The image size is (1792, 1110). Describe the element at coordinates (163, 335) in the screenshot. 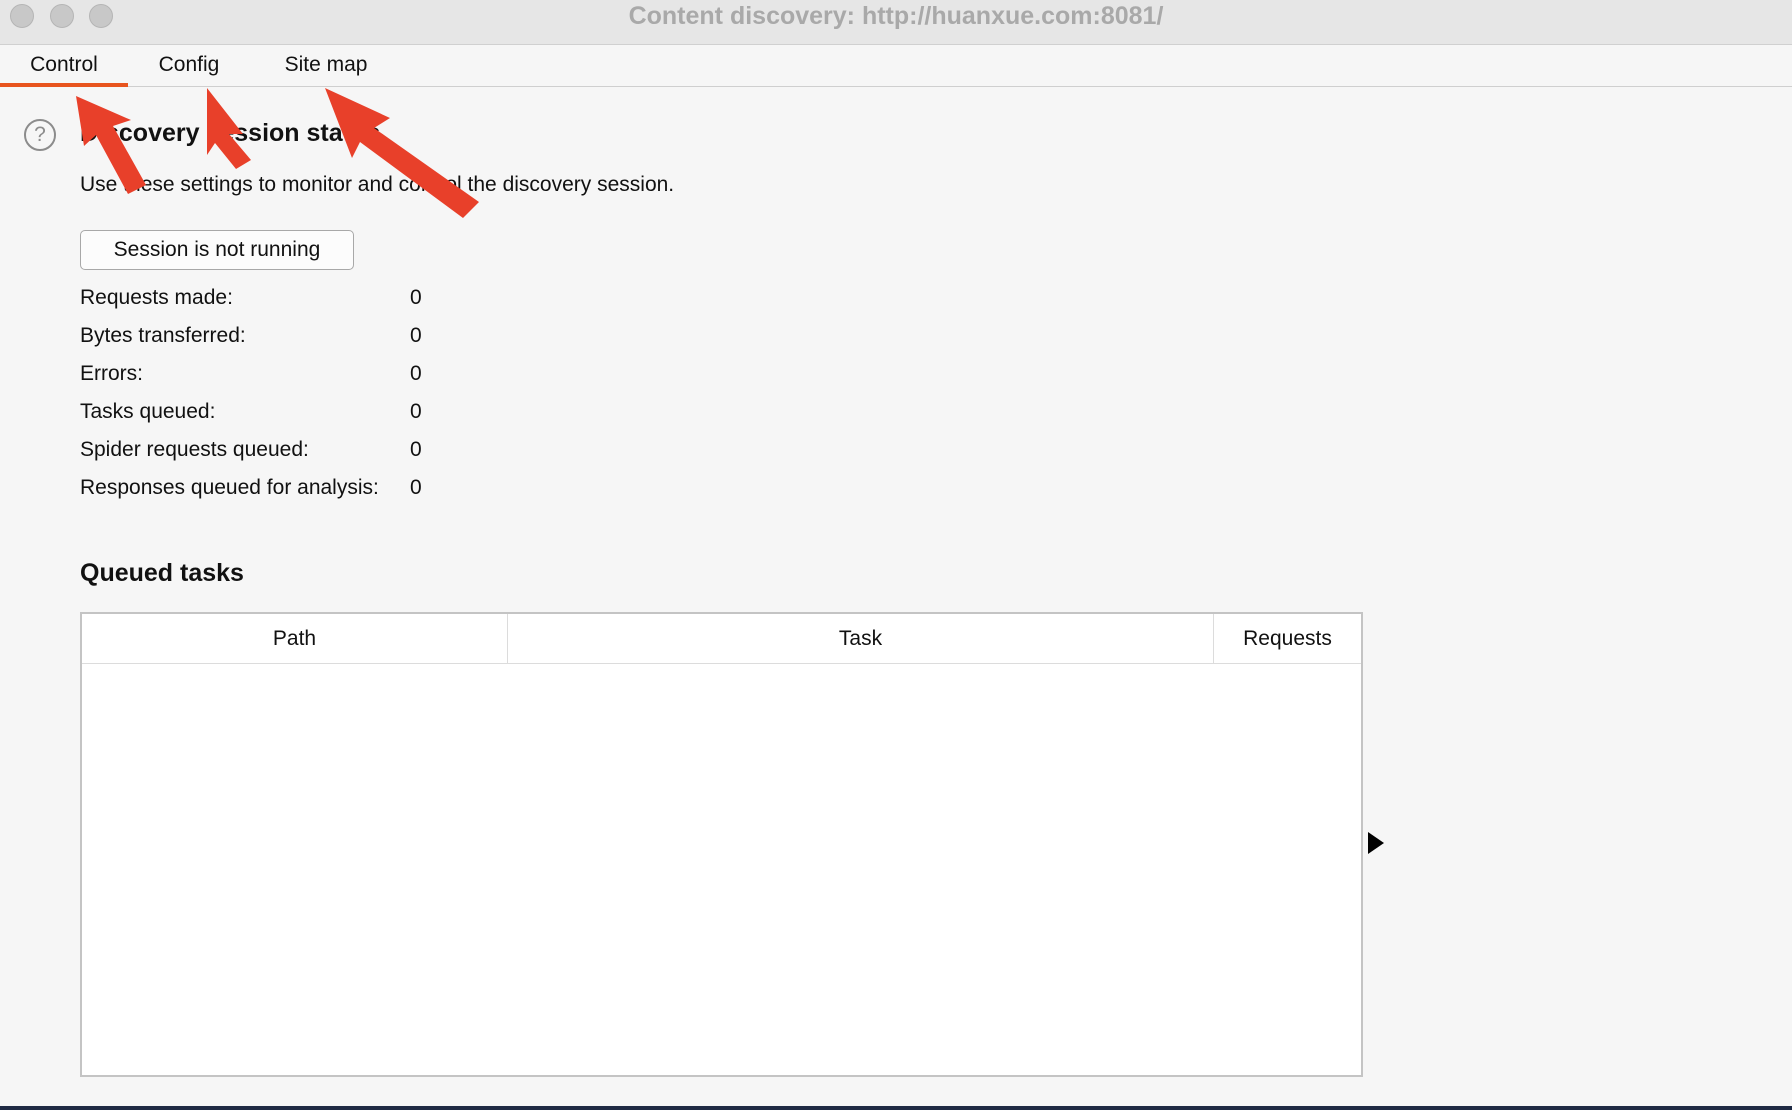

I see `stat-label: Bytes transferred:` at that location.